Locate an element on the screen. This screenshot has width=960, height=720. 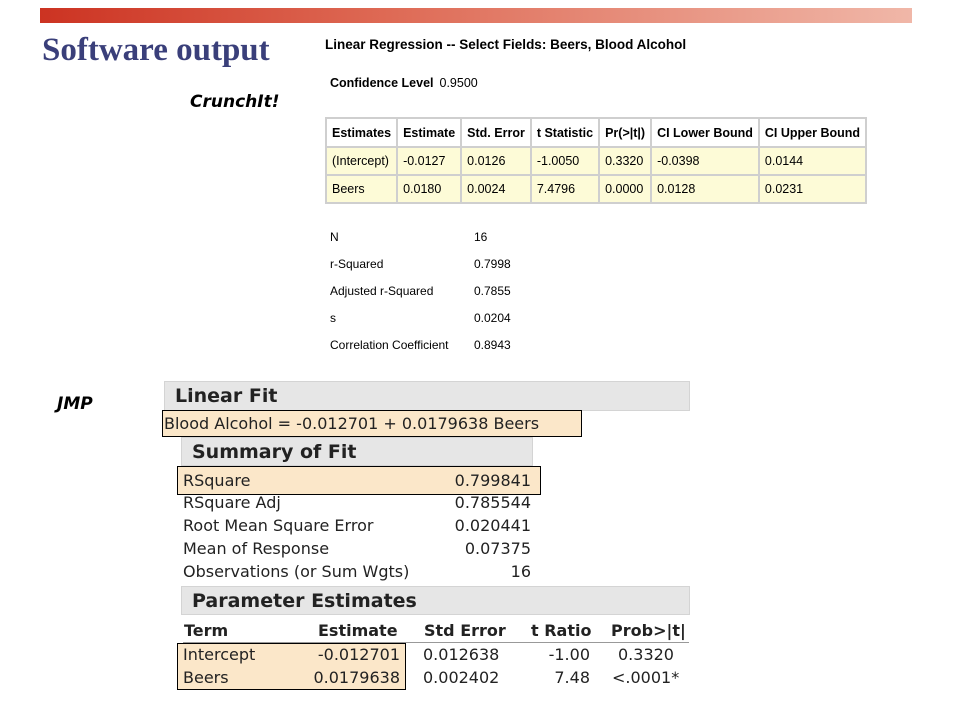
summary-value: 0.020441 is located at coordinates (492, 525).